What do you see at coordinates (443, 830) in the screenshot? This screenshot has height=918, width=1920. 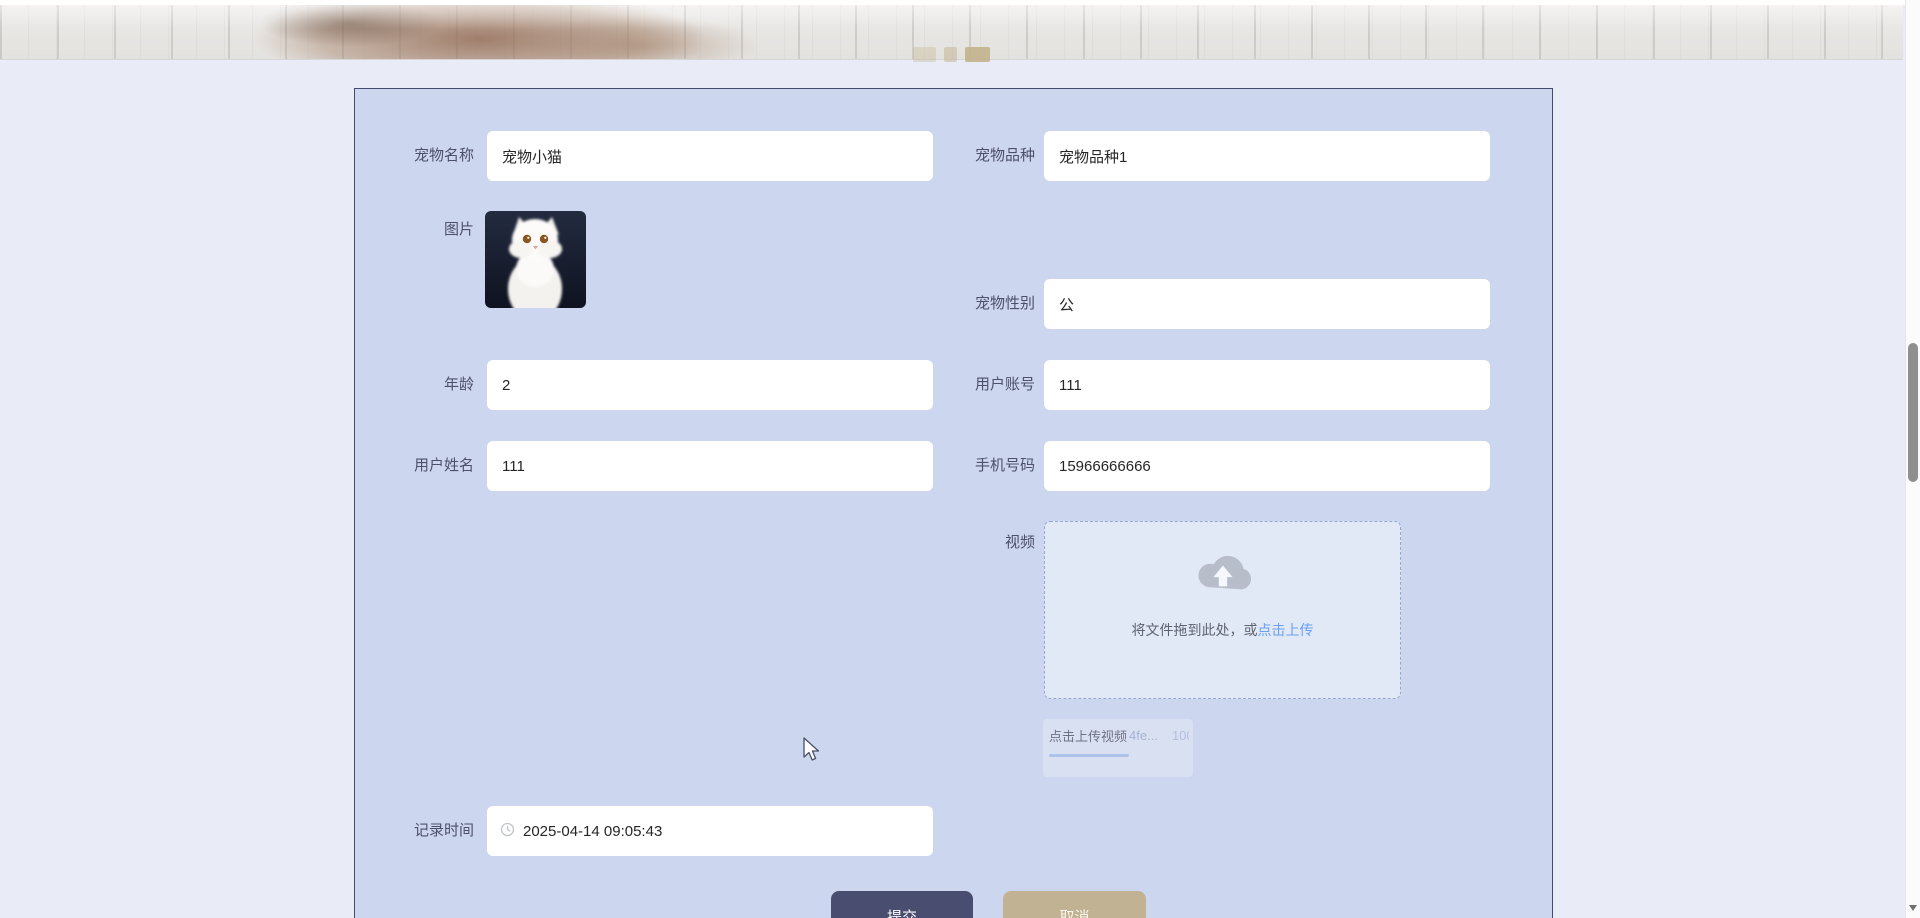 I see `record-time-label: 记录时间` at bounding box center [443, 830].